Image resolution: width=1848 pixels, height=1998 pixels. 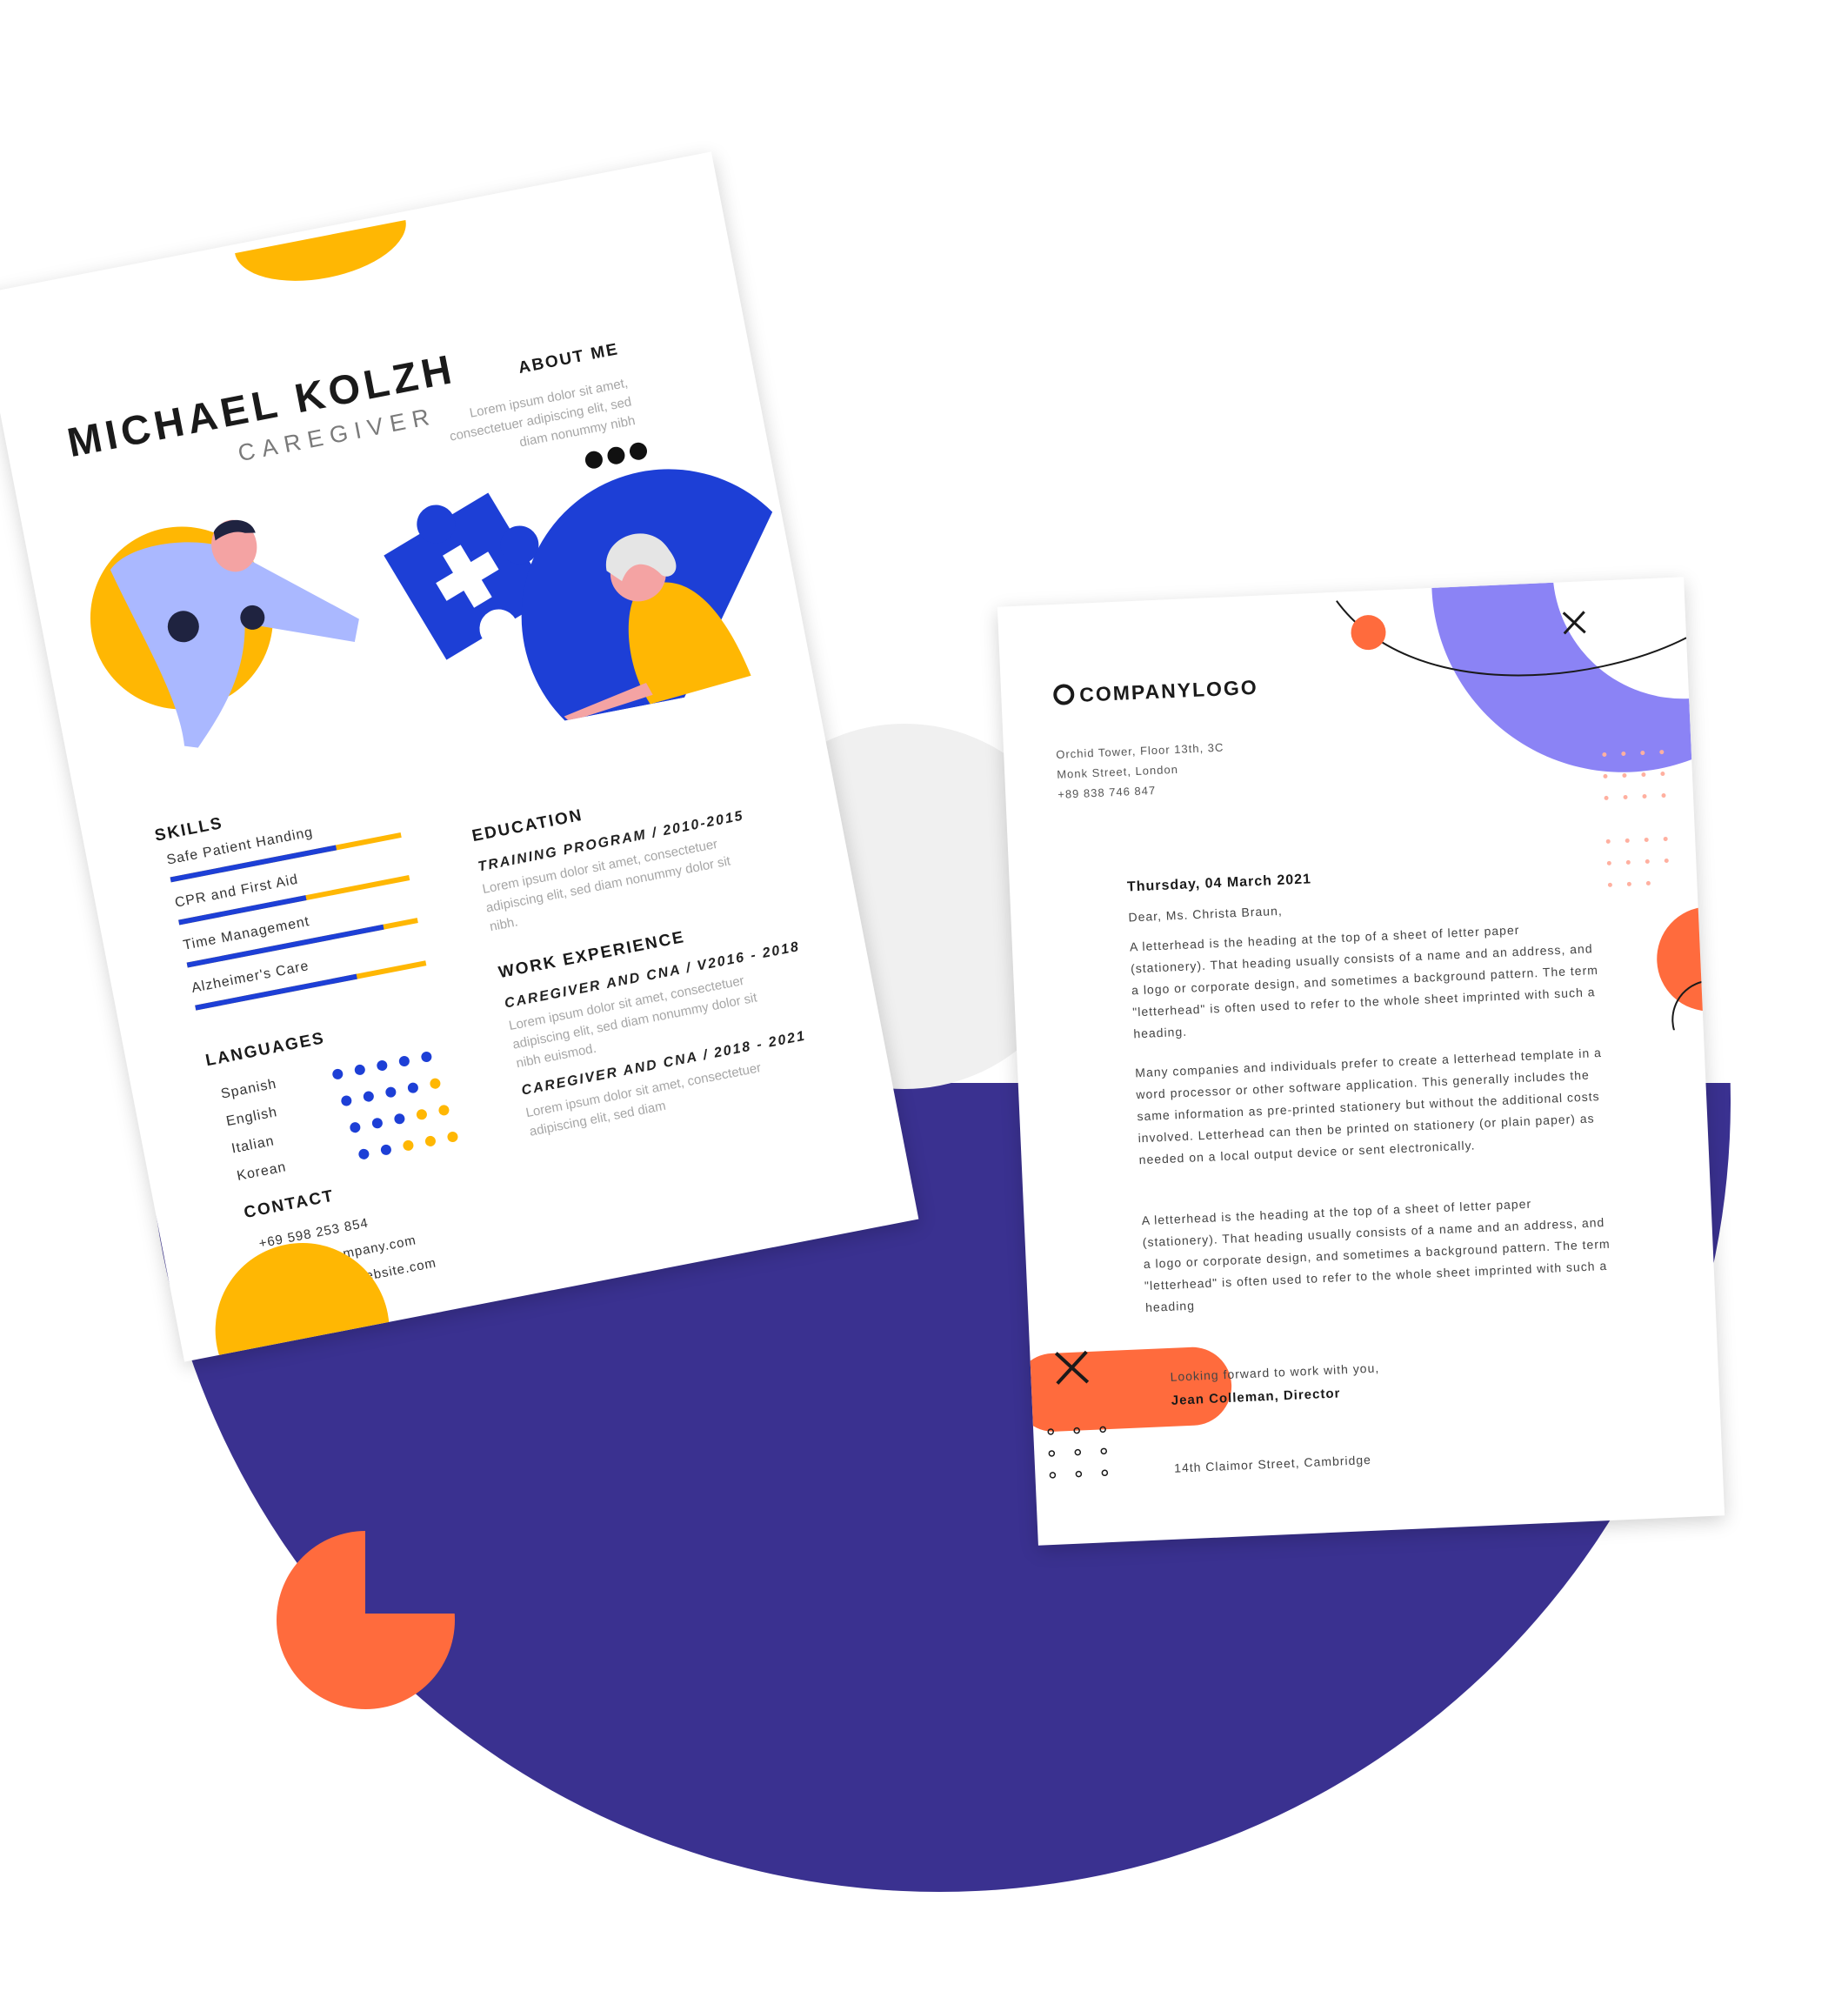 What do you see at coordinates (262, 1171) in the screenshot?
I see `language-label: Korean` at bounding box center [262, 1171].